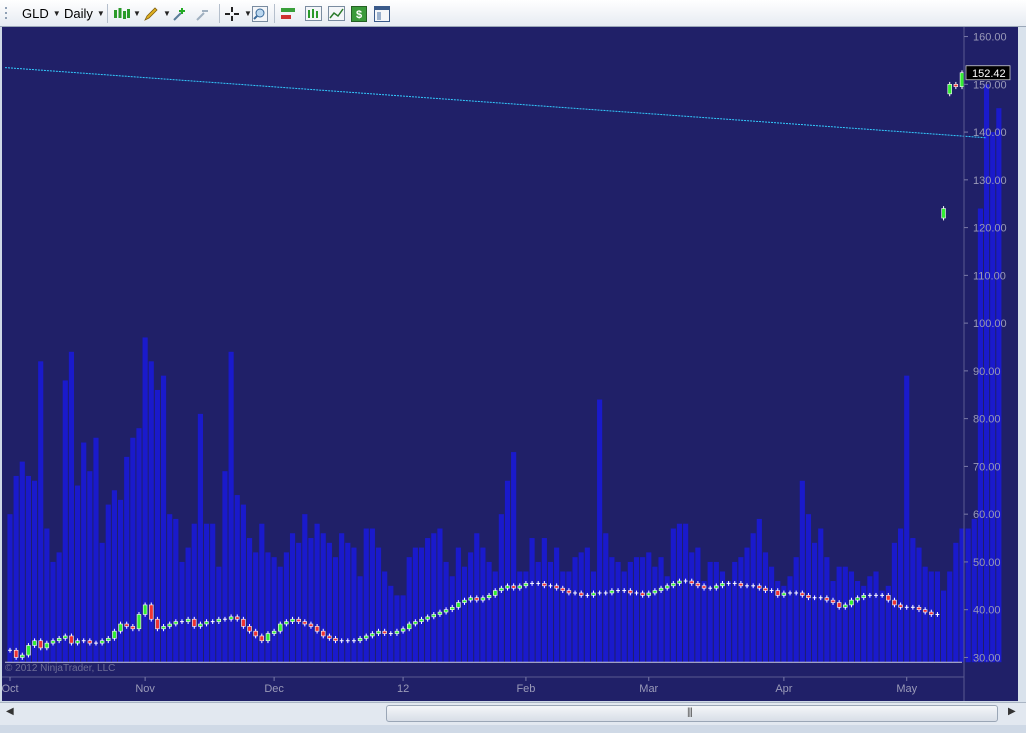 The image size is (1026, 733). Describe the element at coordinates (403, 689) in the screenshot. I see `time-tick-label: 12` at that location.